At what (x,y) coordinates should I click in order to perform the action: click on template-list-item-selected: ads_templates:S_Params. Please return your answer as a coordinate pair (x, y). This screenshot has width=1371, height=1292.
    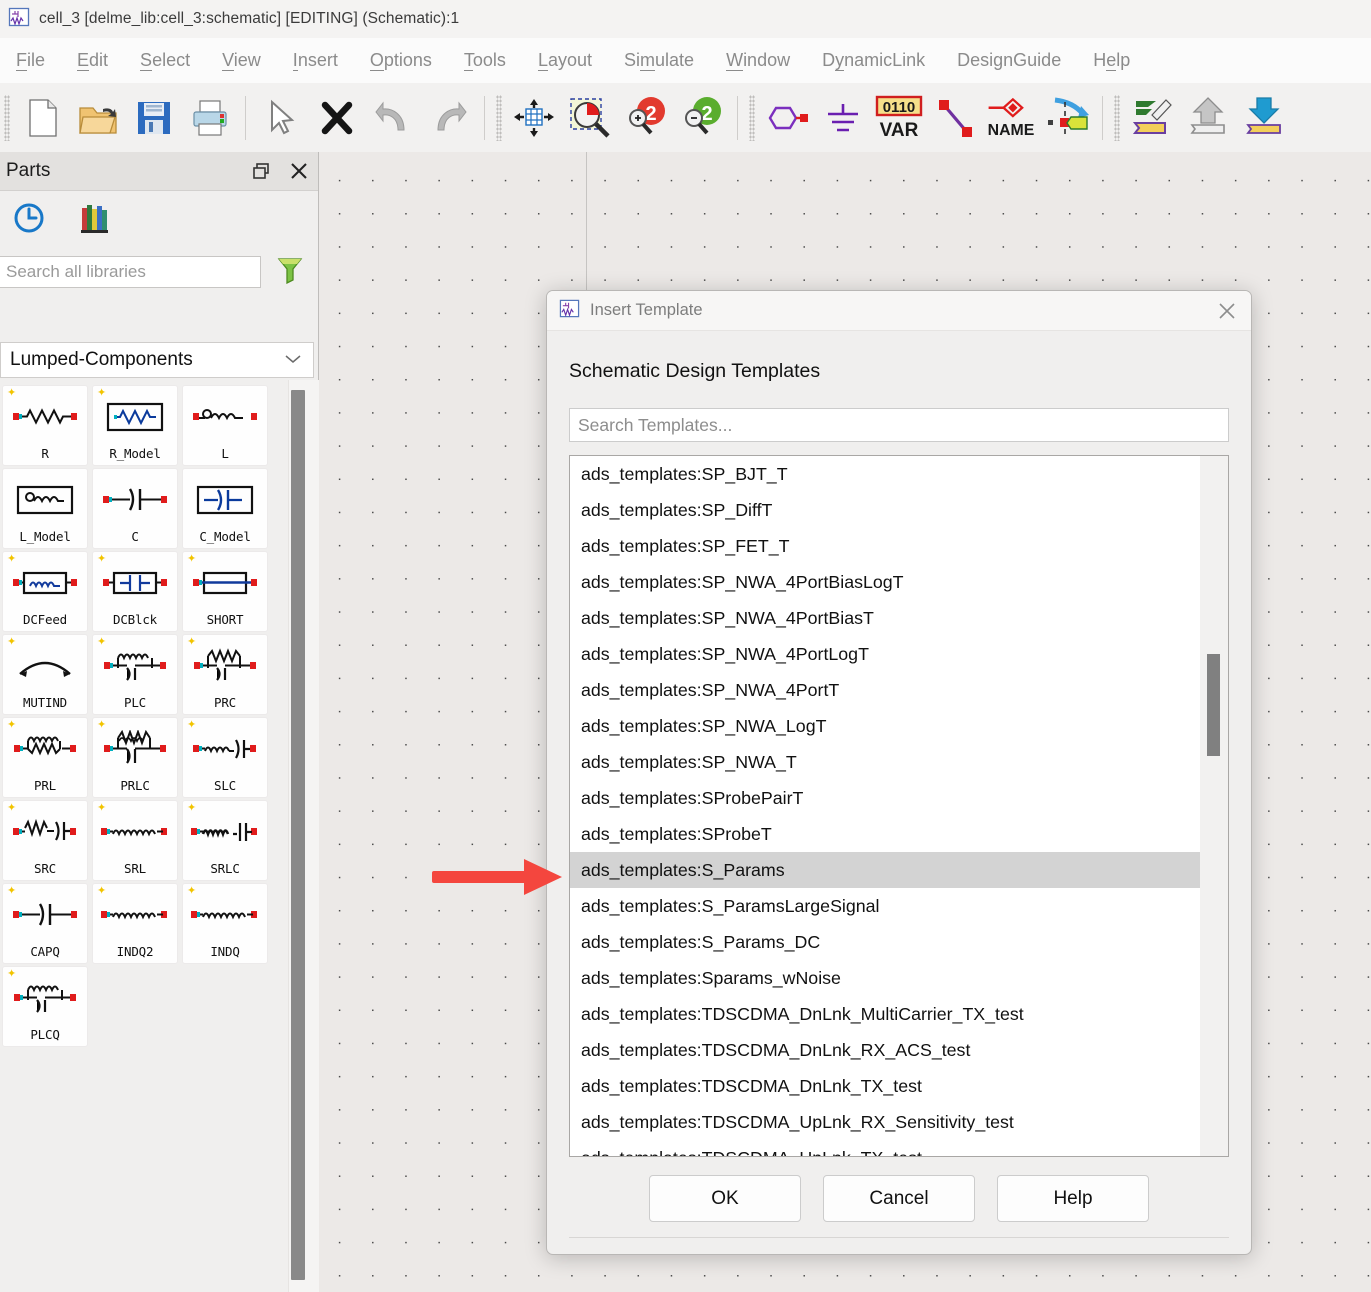
    Looking at the image, I should click on (885, 870).